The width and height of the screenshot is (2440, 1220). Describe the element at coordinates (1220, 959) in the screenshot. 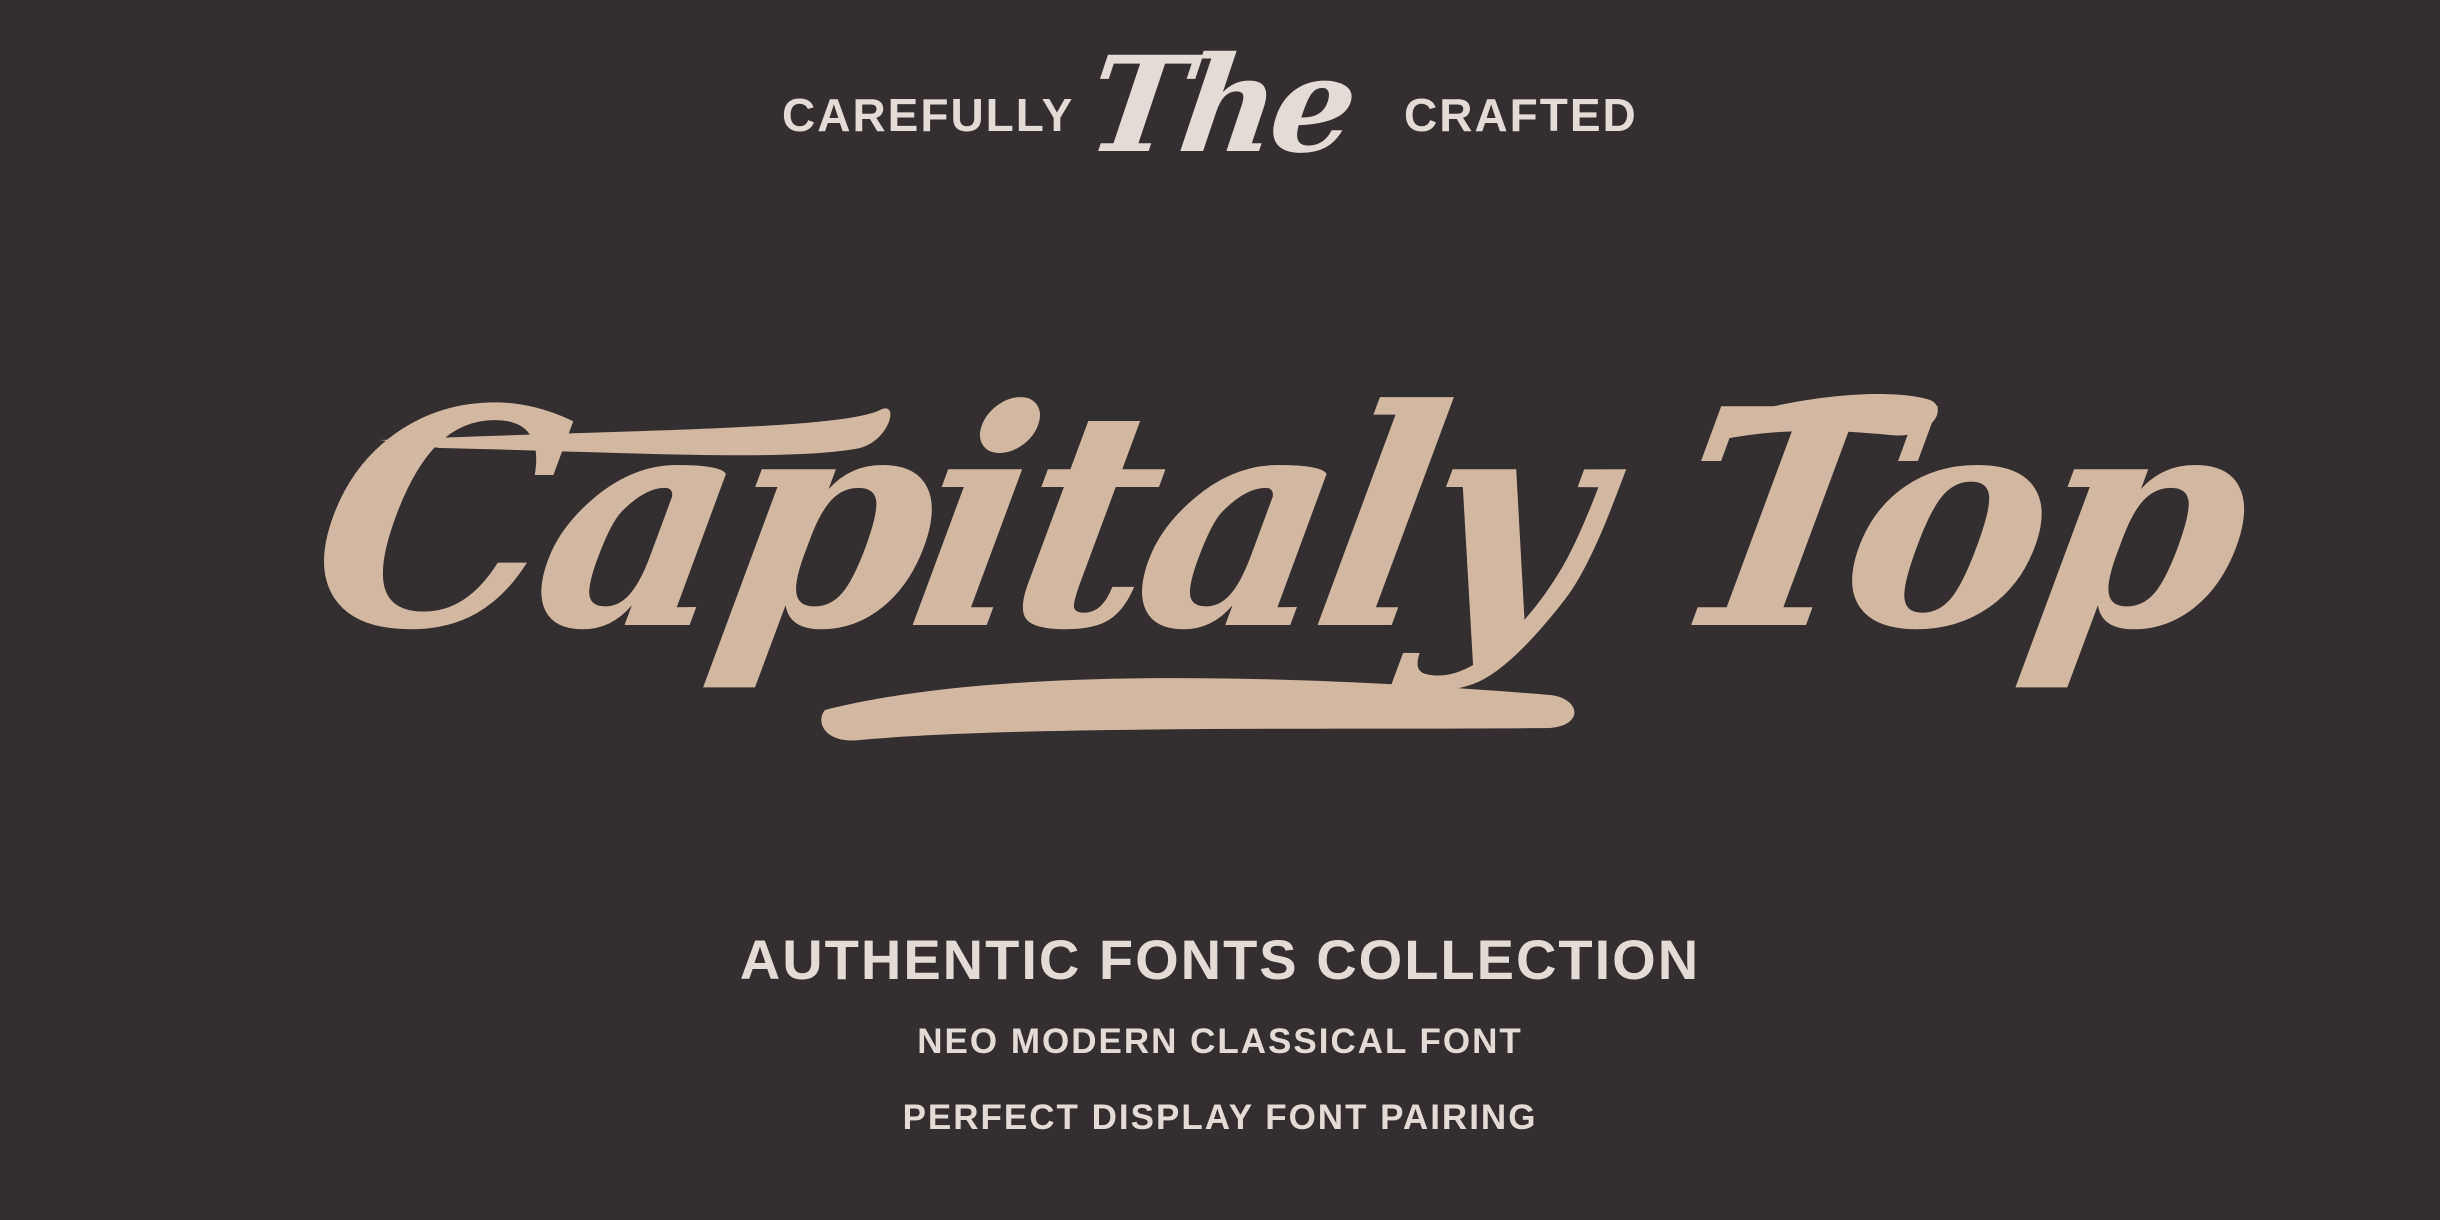

I see `tagline-primary: AUTHENTIC FONTS COLLECTION` at that location.